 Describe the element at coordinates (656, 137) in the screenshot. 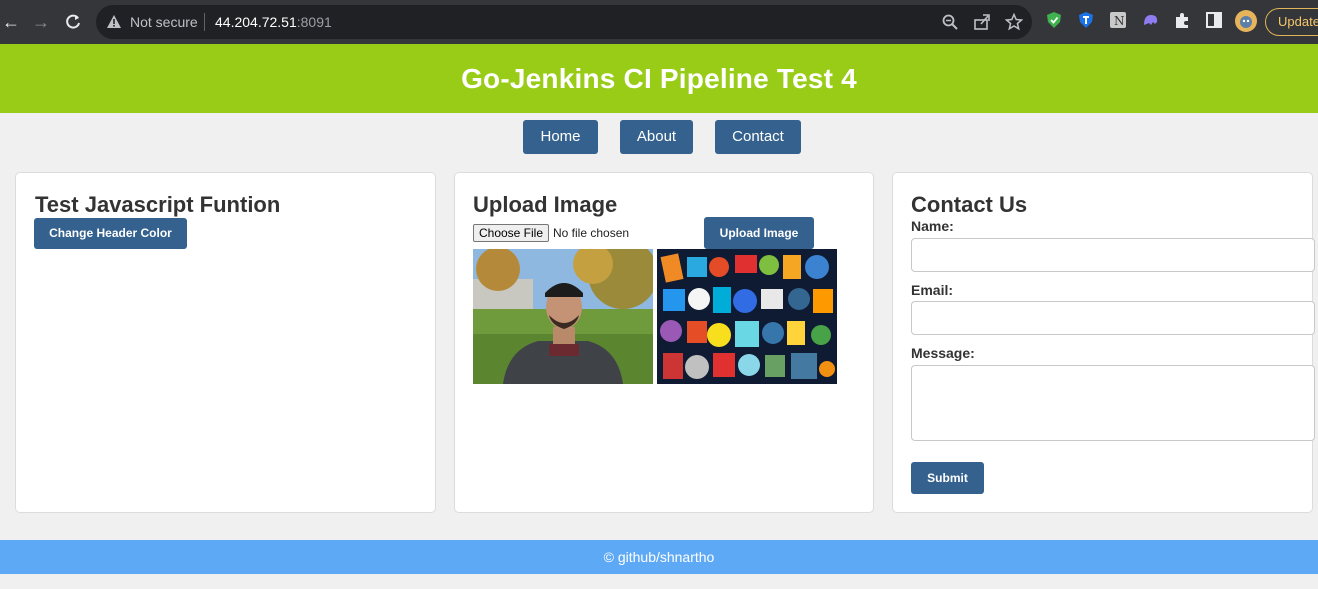

I see `nav-about-button: About` at that location.